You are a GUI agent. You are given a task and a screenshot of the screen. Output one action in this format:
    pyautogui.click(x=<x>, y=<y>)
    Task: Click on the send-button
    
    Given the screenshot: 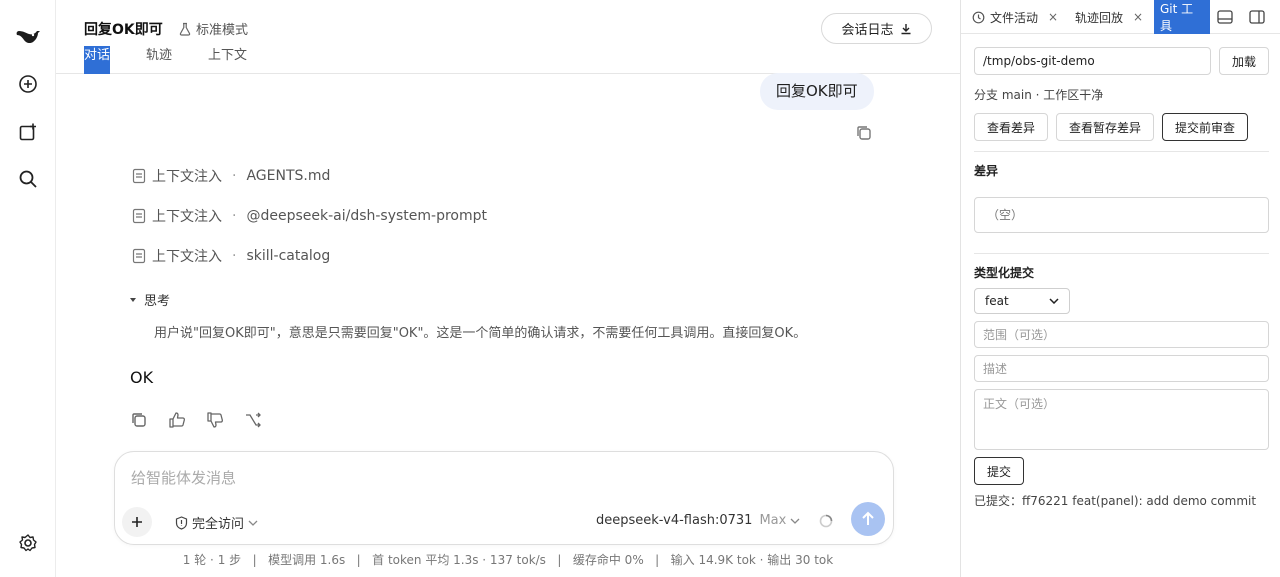 What is the action you would take?
    pyautogui.click(x=868, y=519)
    